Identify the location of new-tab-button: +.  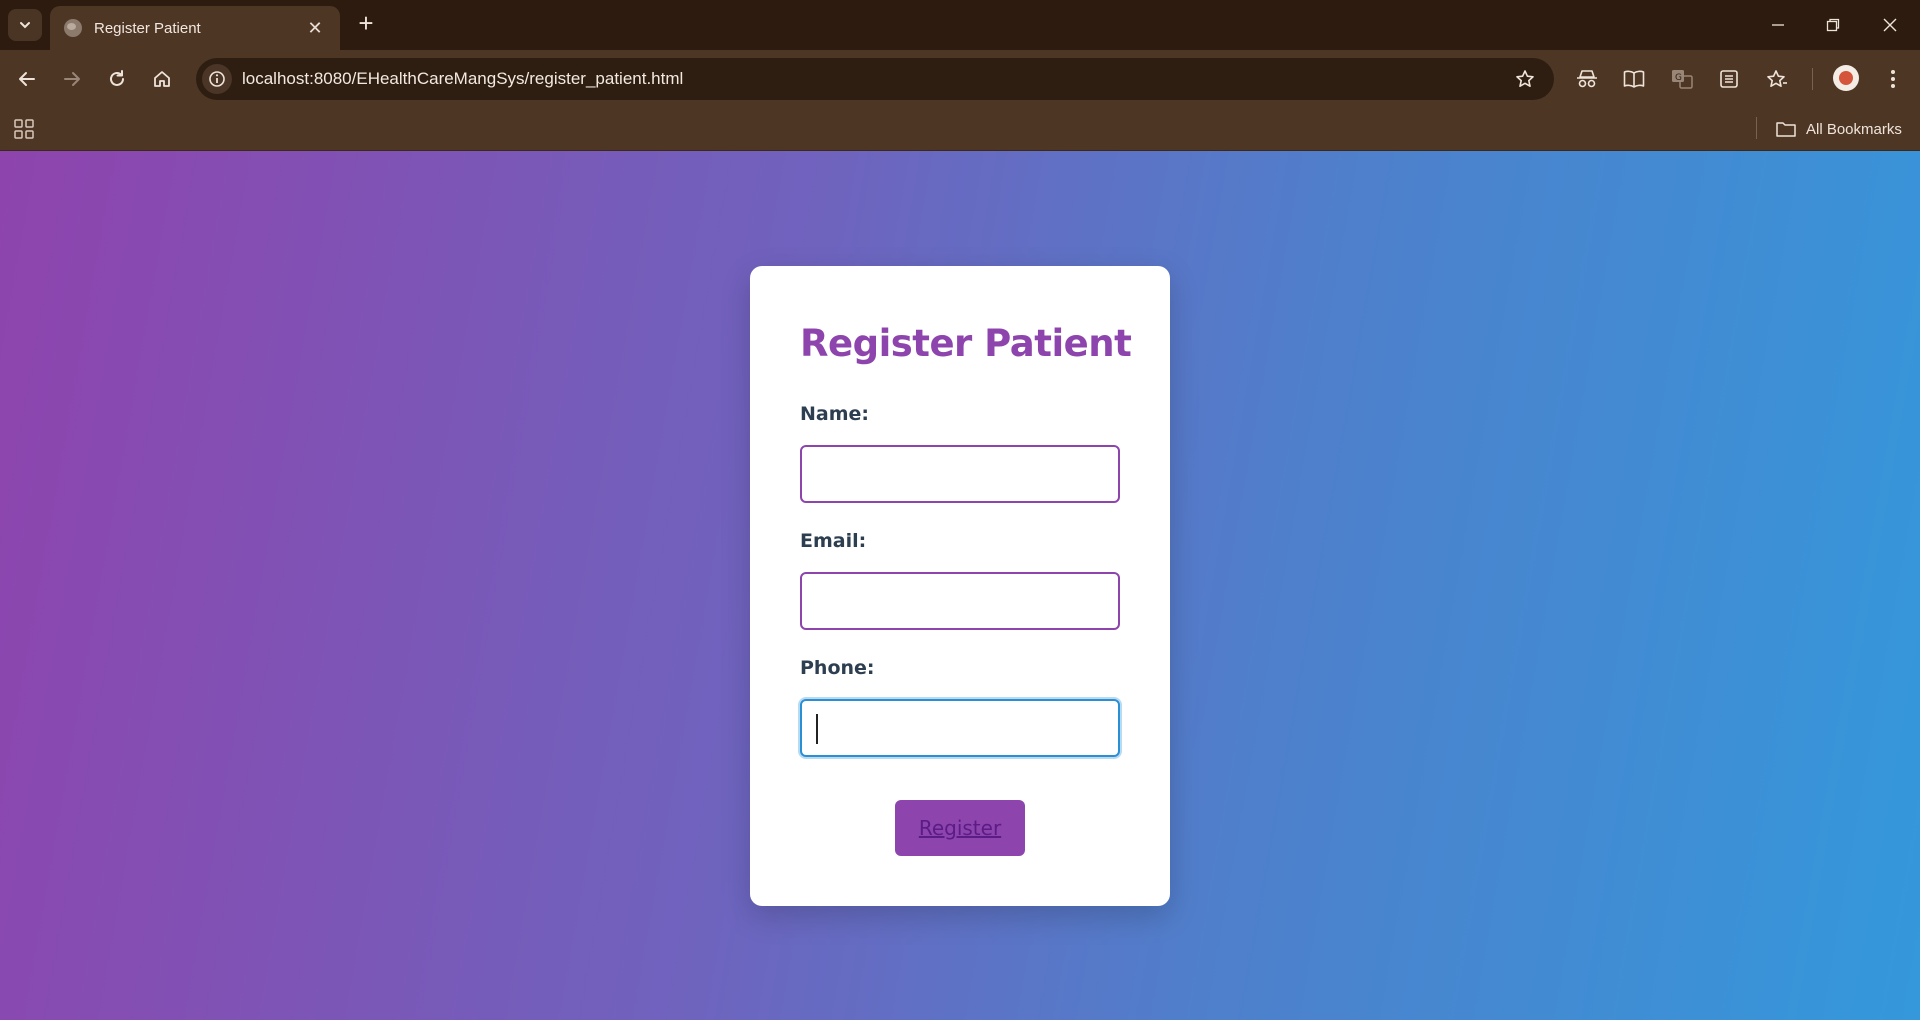
(366, 24).